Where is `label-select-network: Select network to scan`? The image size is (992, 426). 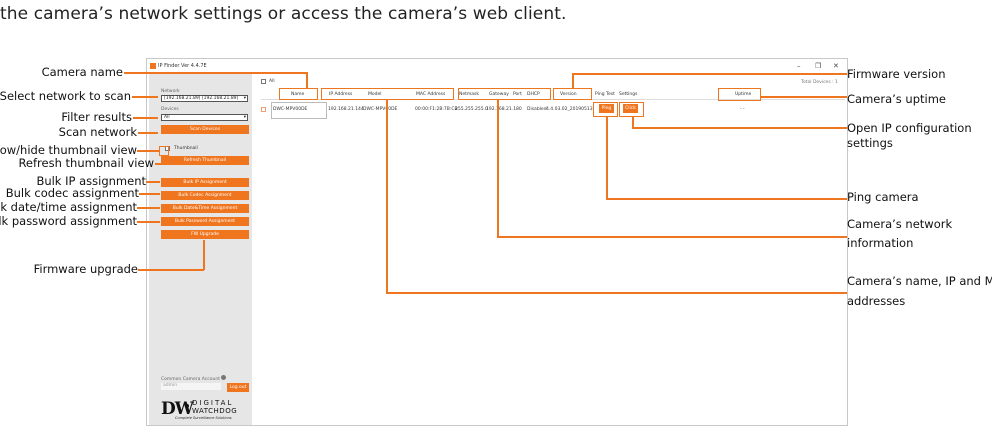
label-select-network: Select network to scan is located at coordinates (65, 96).